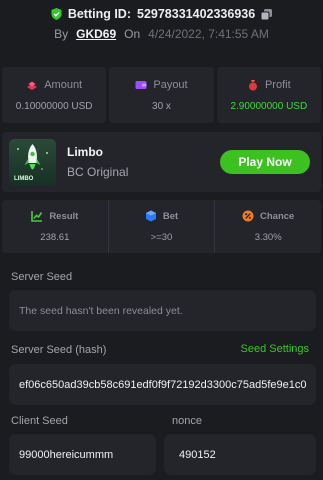 The image size is (323, 480). I want to click on seed-settings-link: Seed Settings, so click(275, 349).